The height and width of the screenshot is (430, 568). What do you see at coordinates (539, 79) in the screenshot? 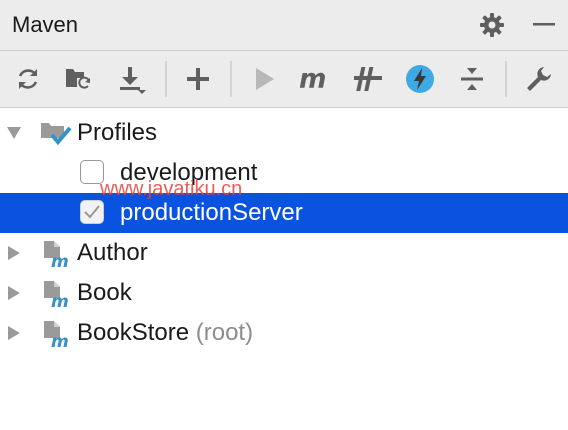
I see `wrench-icon` at bounding box center [539, 79].